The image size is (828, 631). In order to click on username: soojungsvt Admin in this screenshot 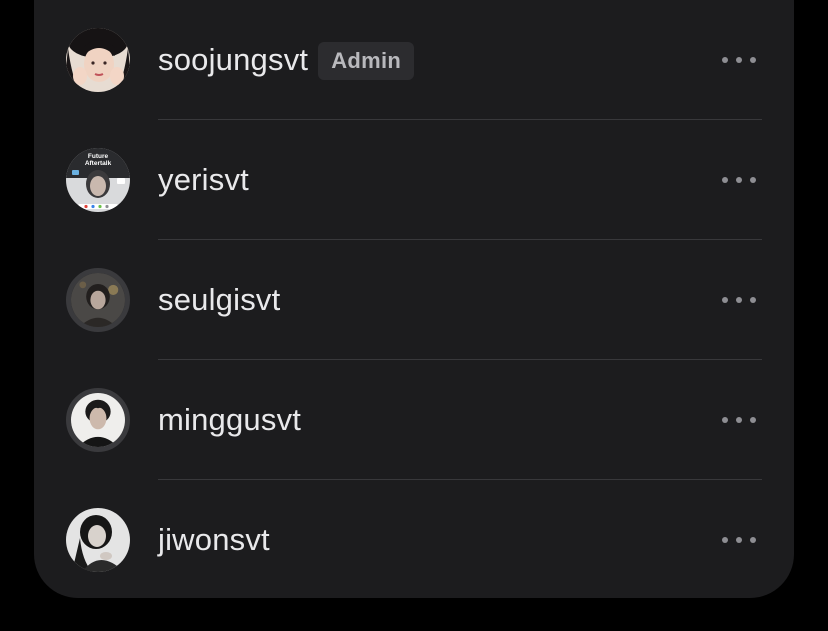, I will do `click(286, 61)`.